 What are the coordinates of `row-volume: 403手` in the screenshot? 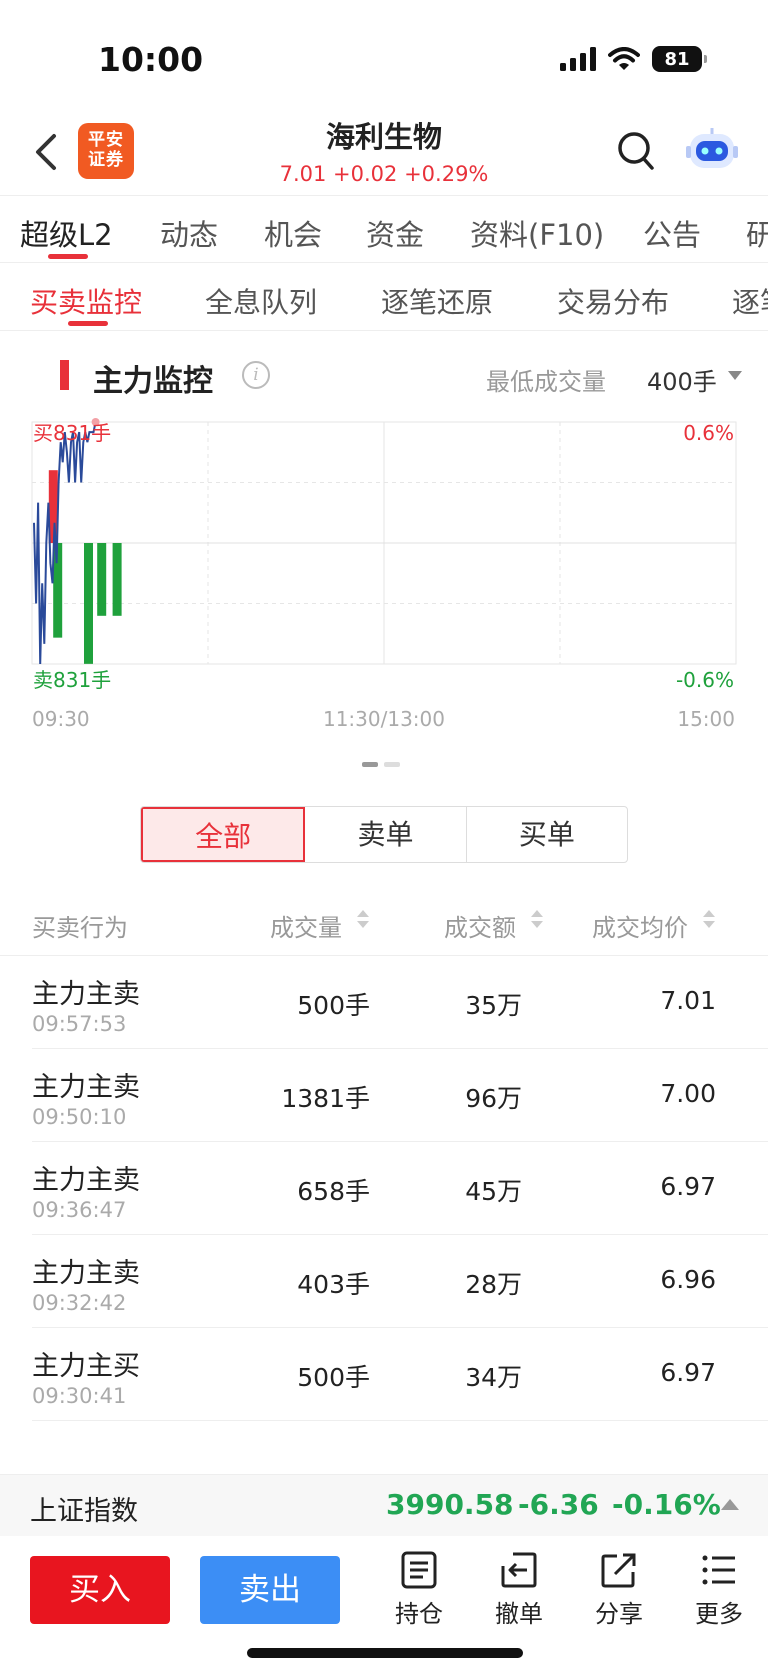 It's located at (333, 1284).